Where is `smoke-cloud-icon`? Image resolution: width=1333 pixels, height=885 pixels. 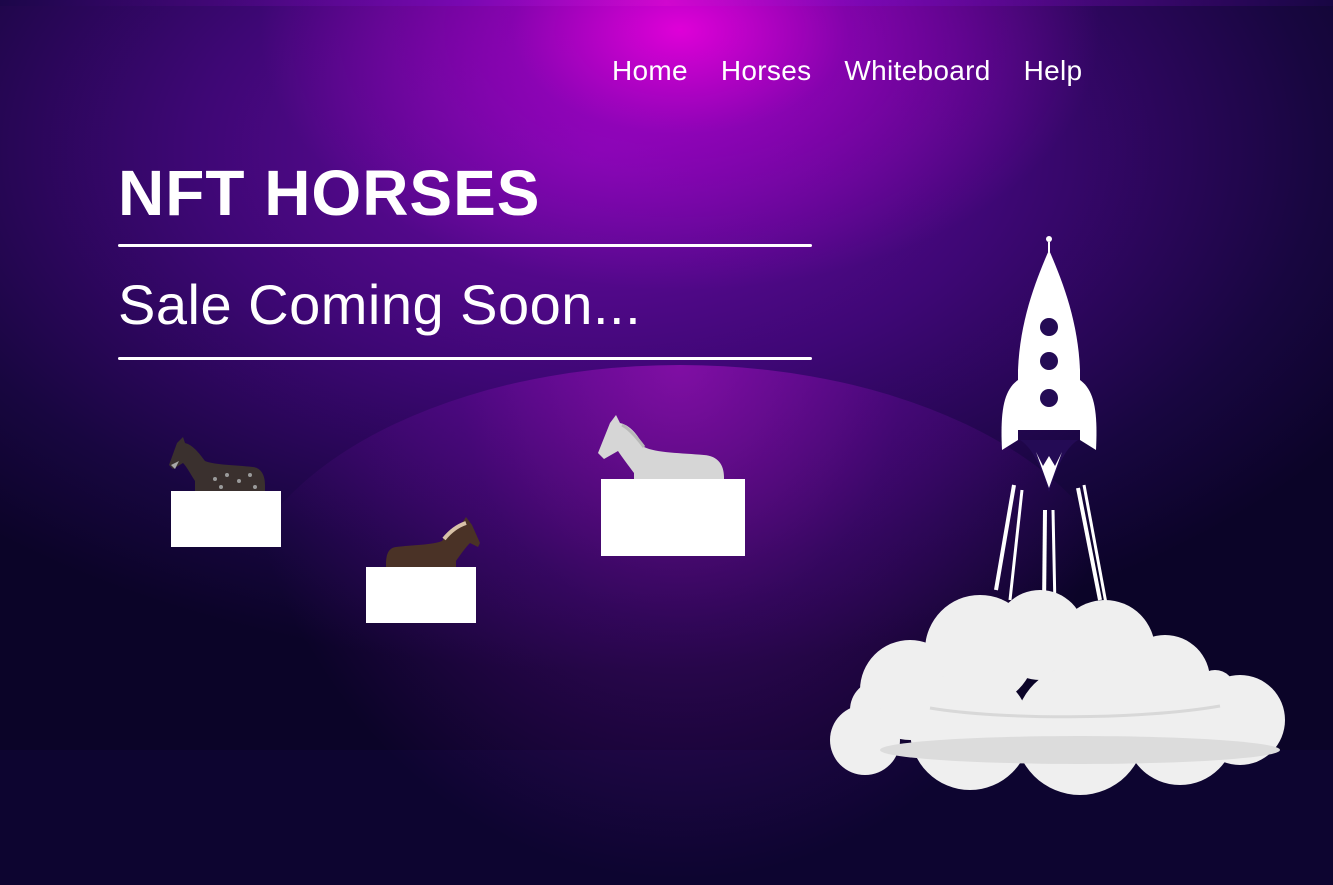 smoke-cloud-icon is located at coordinates (1057, 692).